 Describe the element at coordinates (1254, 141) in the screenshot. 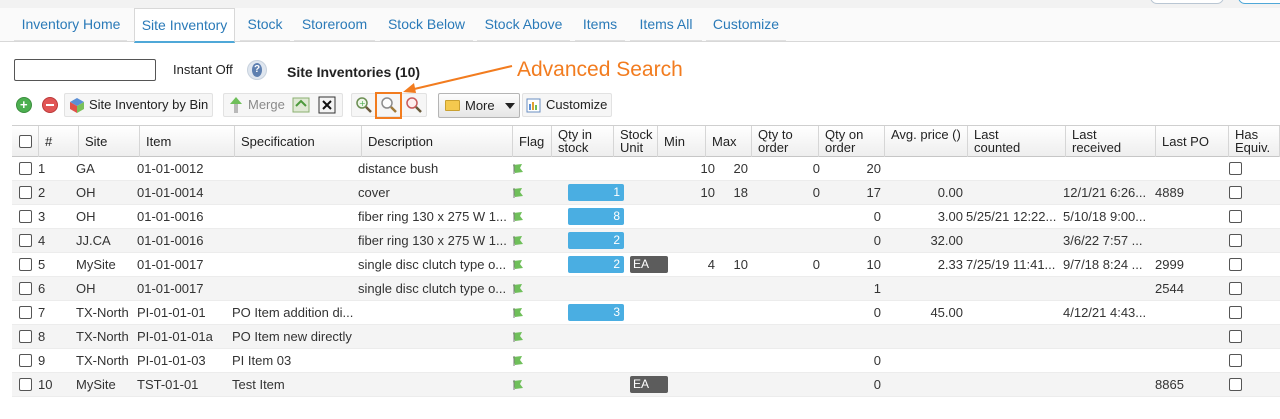

I see `header-has-equiv: Has Equiv.` at that location.